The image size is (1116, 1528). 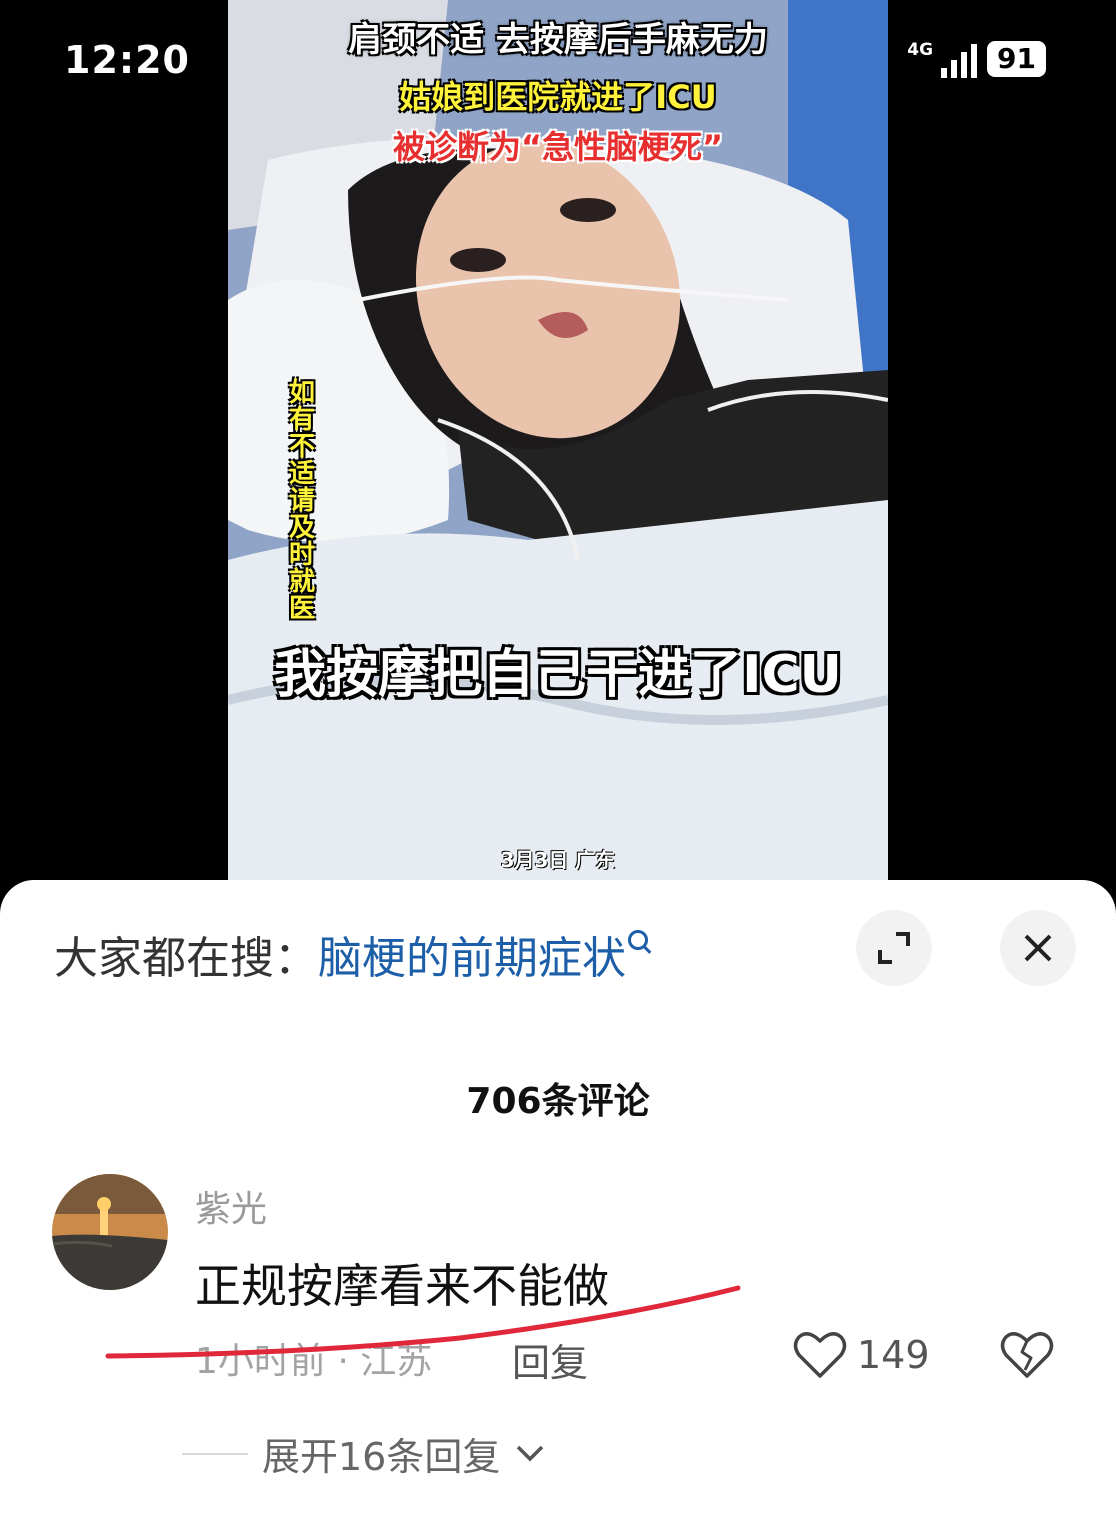 What do you see at coordinates (820, 1355) in the screenshot?
I see `heart-icon` at bounding box center [820, 1355].